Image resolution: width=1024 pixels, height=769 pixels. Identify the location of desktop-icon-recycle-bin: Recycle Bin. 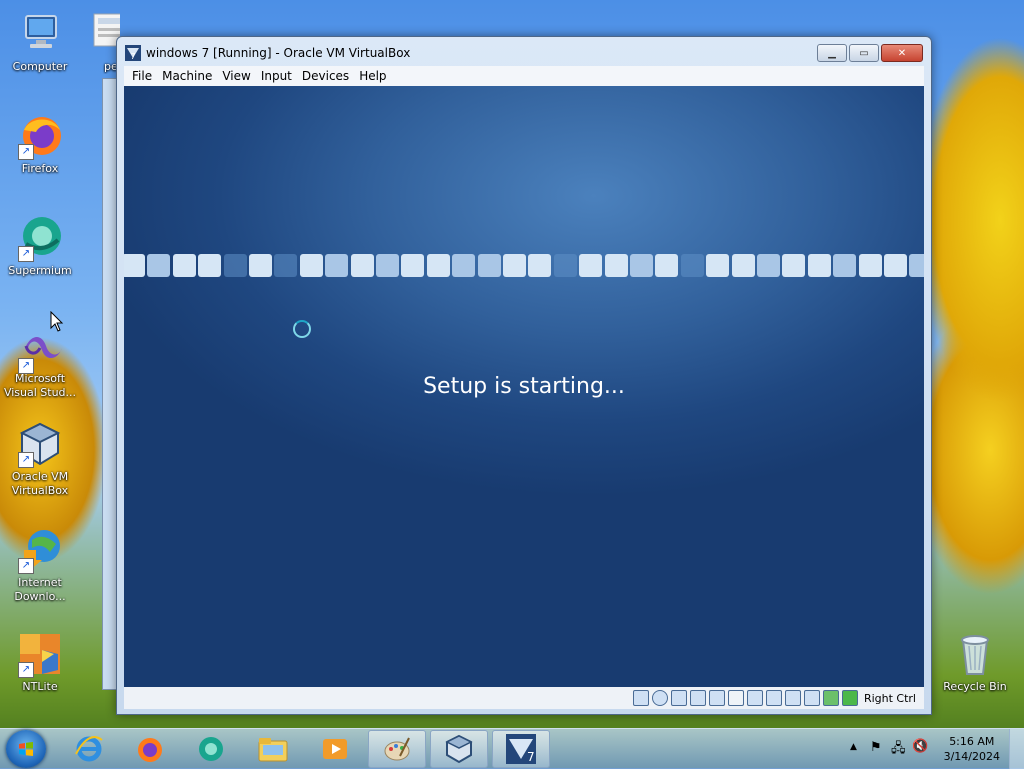
(975, 662).